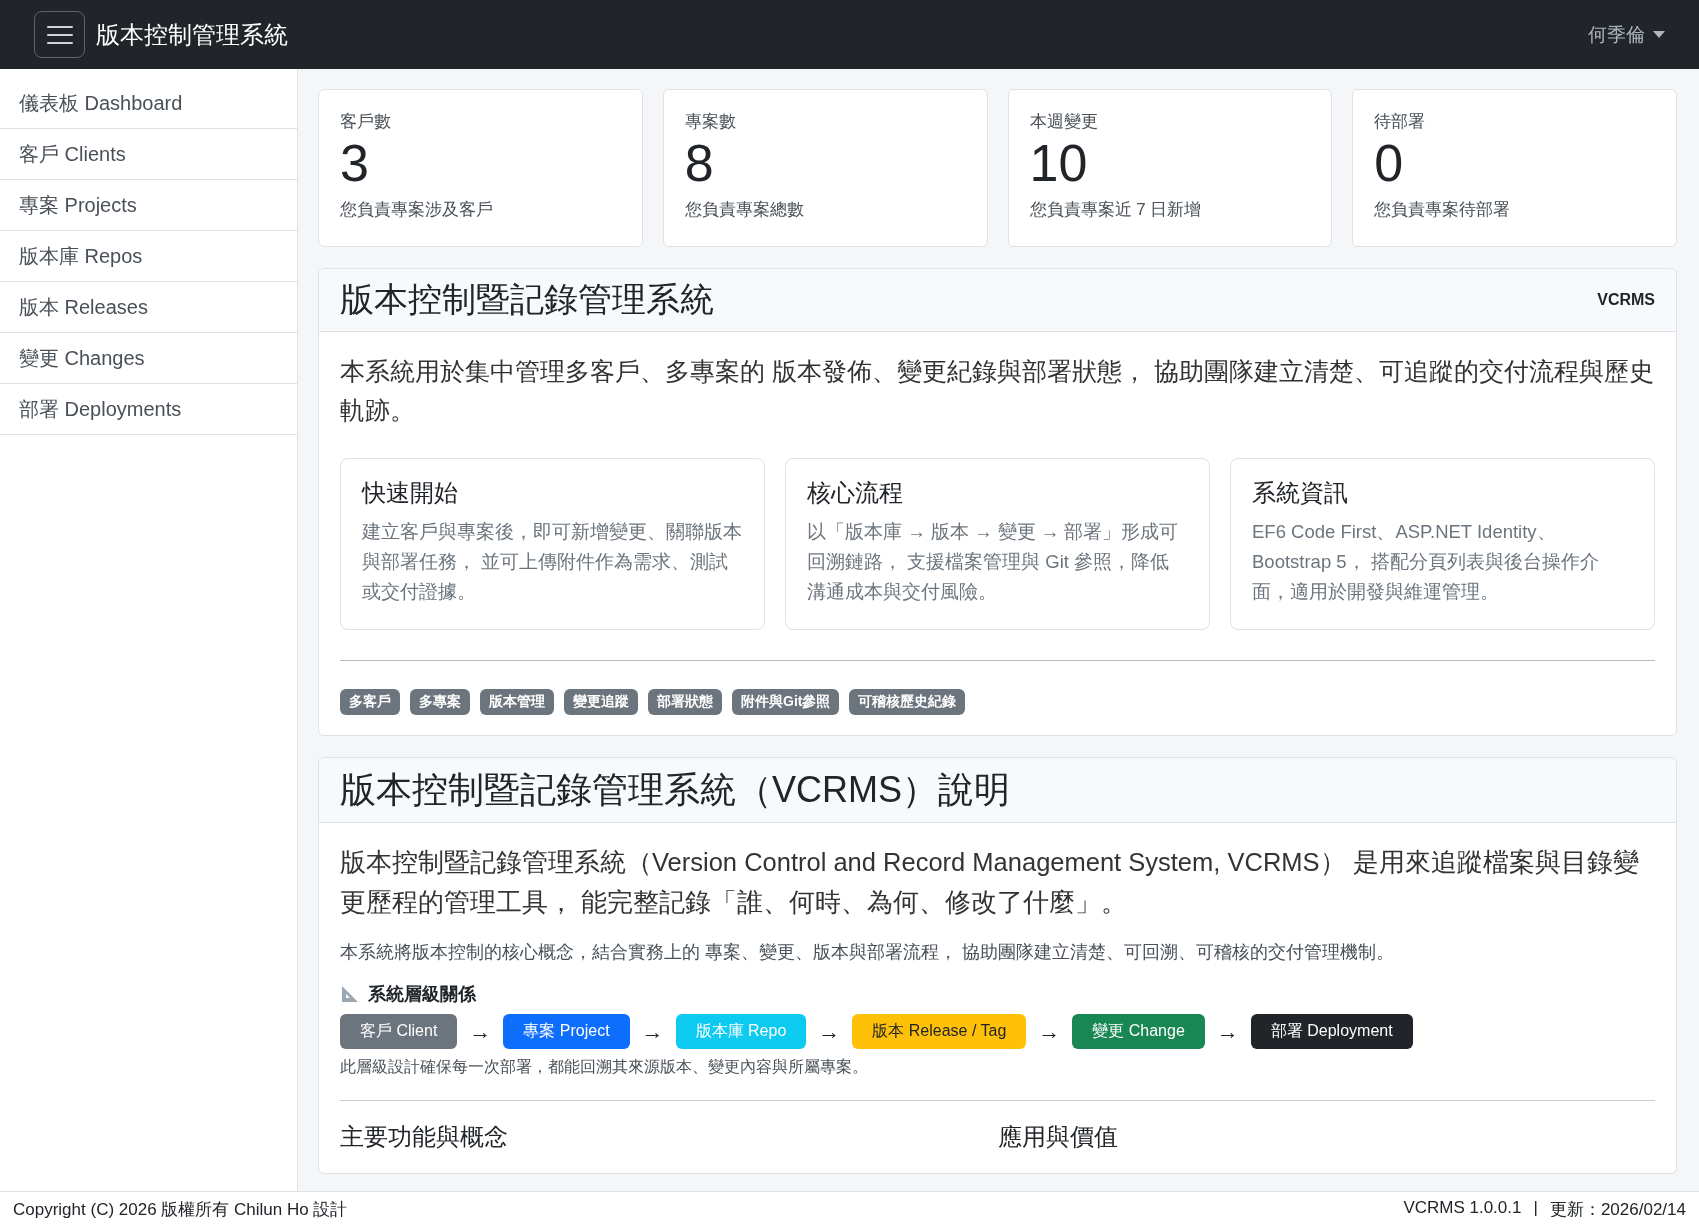 The image size is (1699, 1227). What do you see at coordinates (997, 392) in the screenshot?
I see `intro-text: 本系統用於集中管理多客戶、多專案的 版本發佈、變更紀錄與部署狀態， 協助團隊建立清楚、可追蹤的交付流程與歷史軌跡。` at bounding box center [997, 392].